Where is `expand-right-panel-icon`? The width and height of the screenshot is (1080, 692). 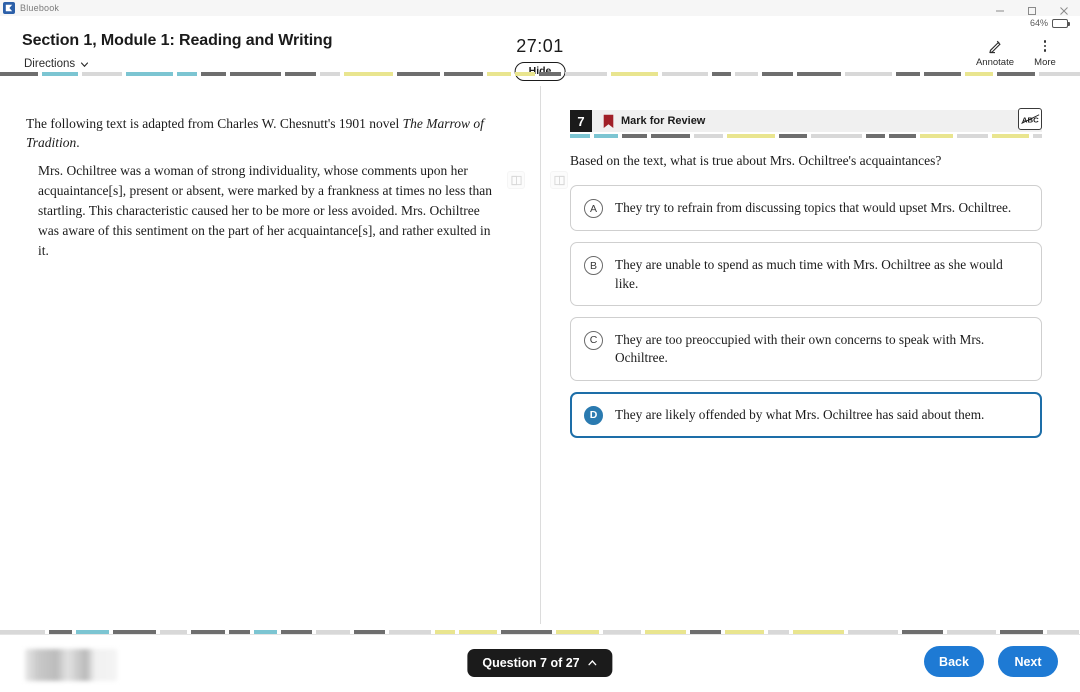
expand-right-panel-icon is located at coordinates (559, 180).